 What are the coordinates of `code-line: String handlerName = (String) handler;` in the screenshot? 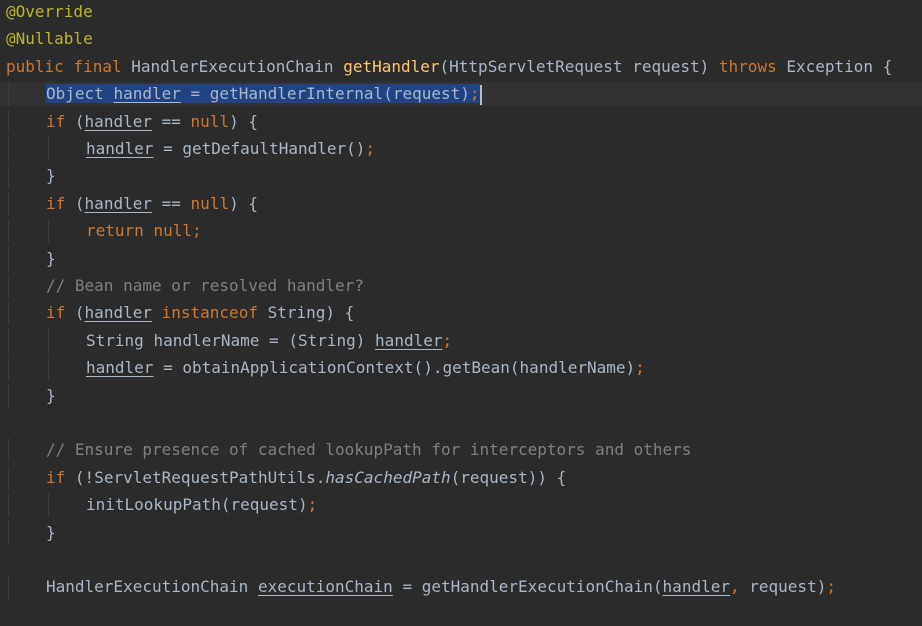 It's located at (461, 340).